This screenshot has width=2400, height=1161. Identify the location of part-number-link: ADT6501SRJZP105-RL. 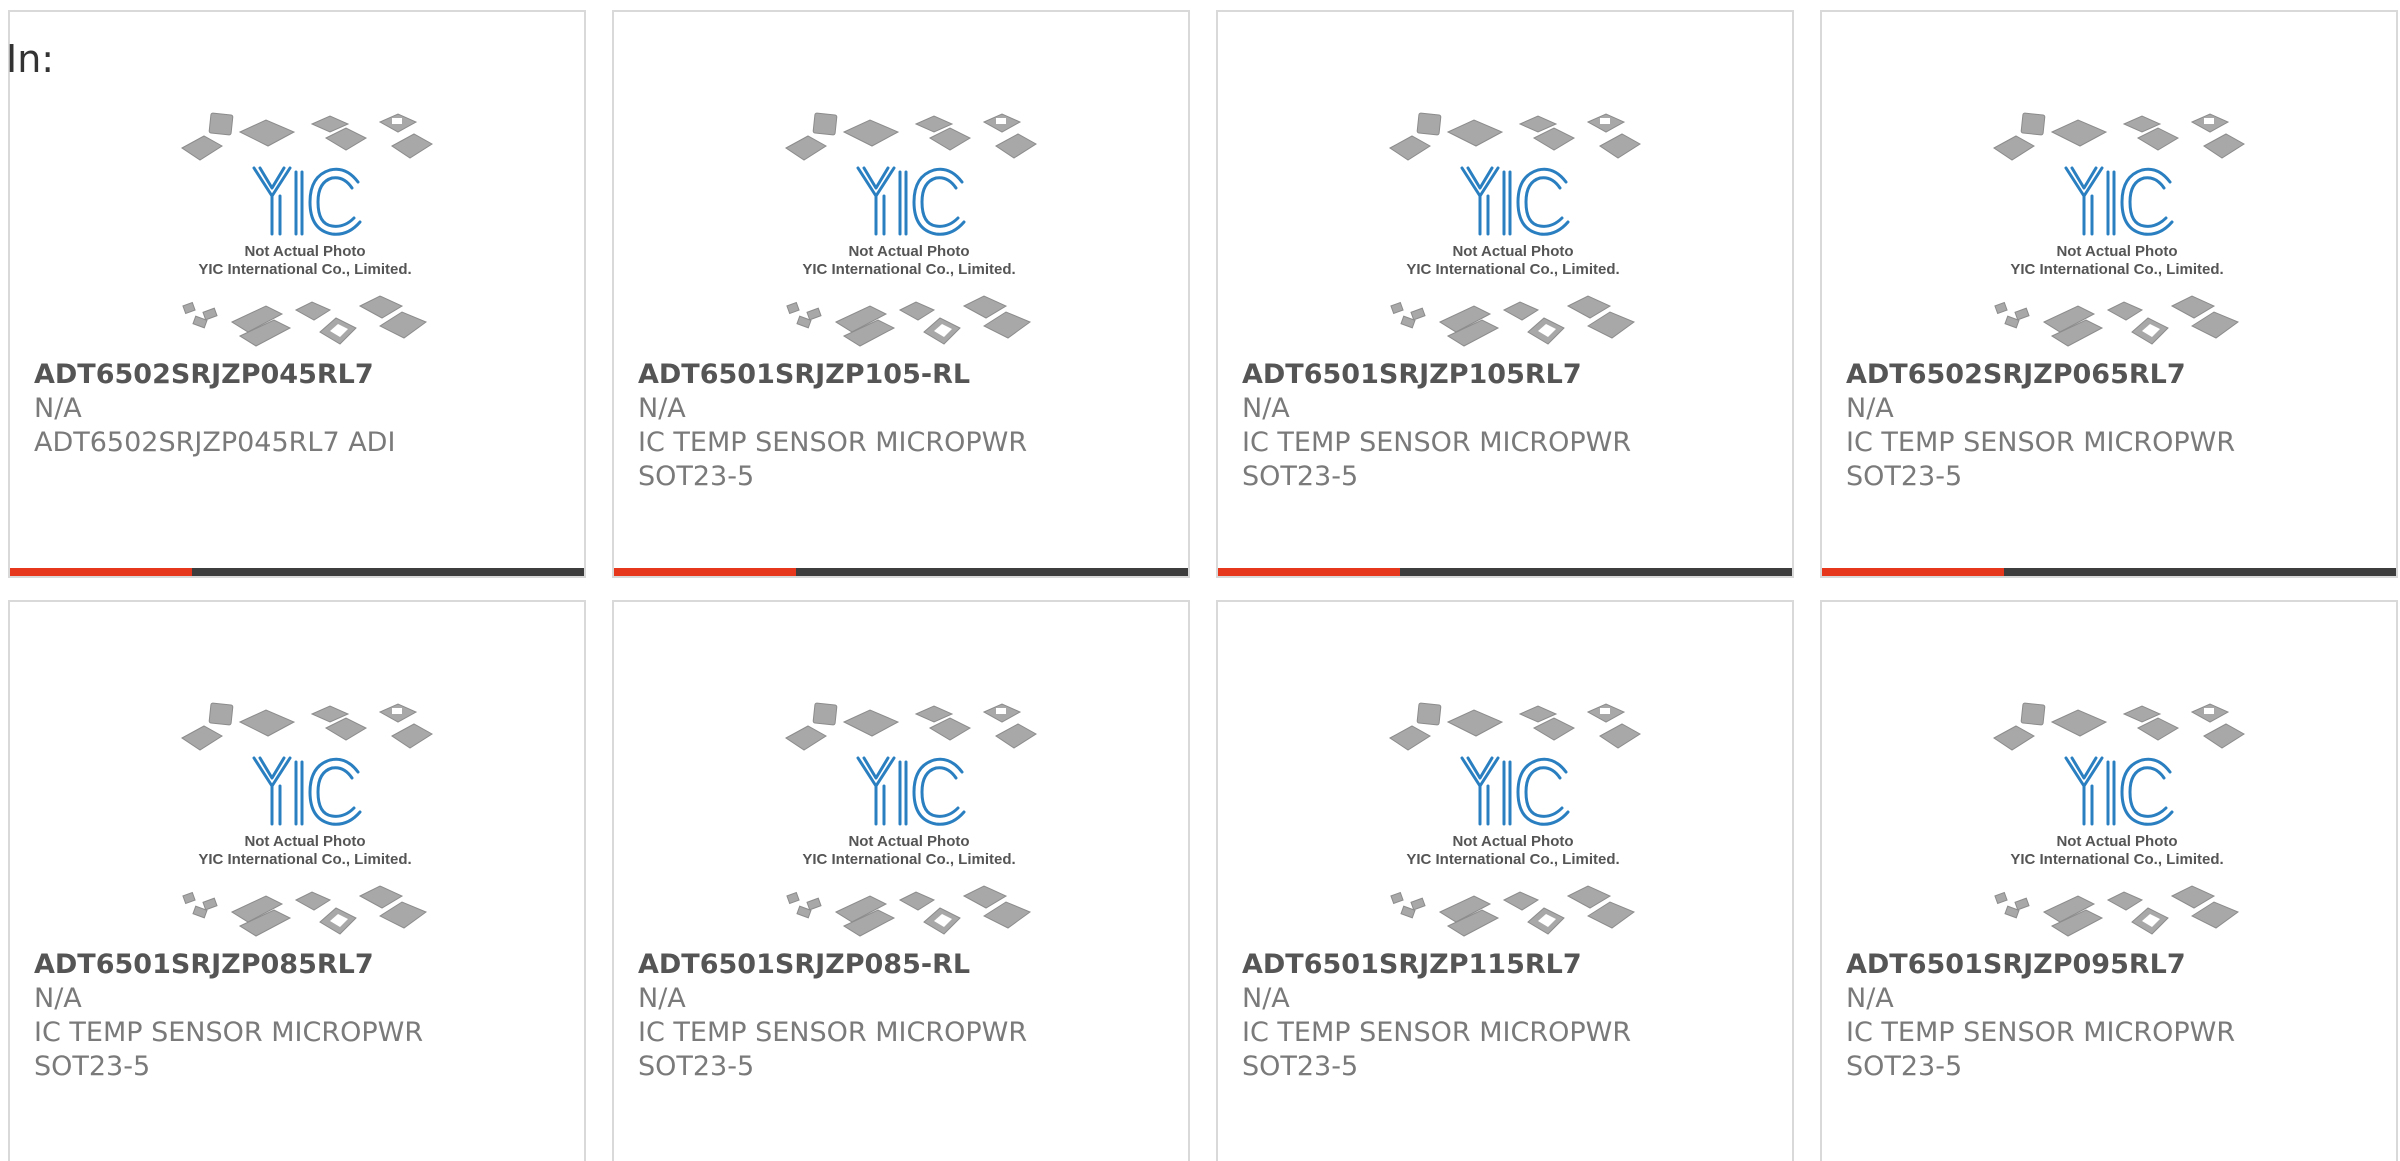
(898, 375).